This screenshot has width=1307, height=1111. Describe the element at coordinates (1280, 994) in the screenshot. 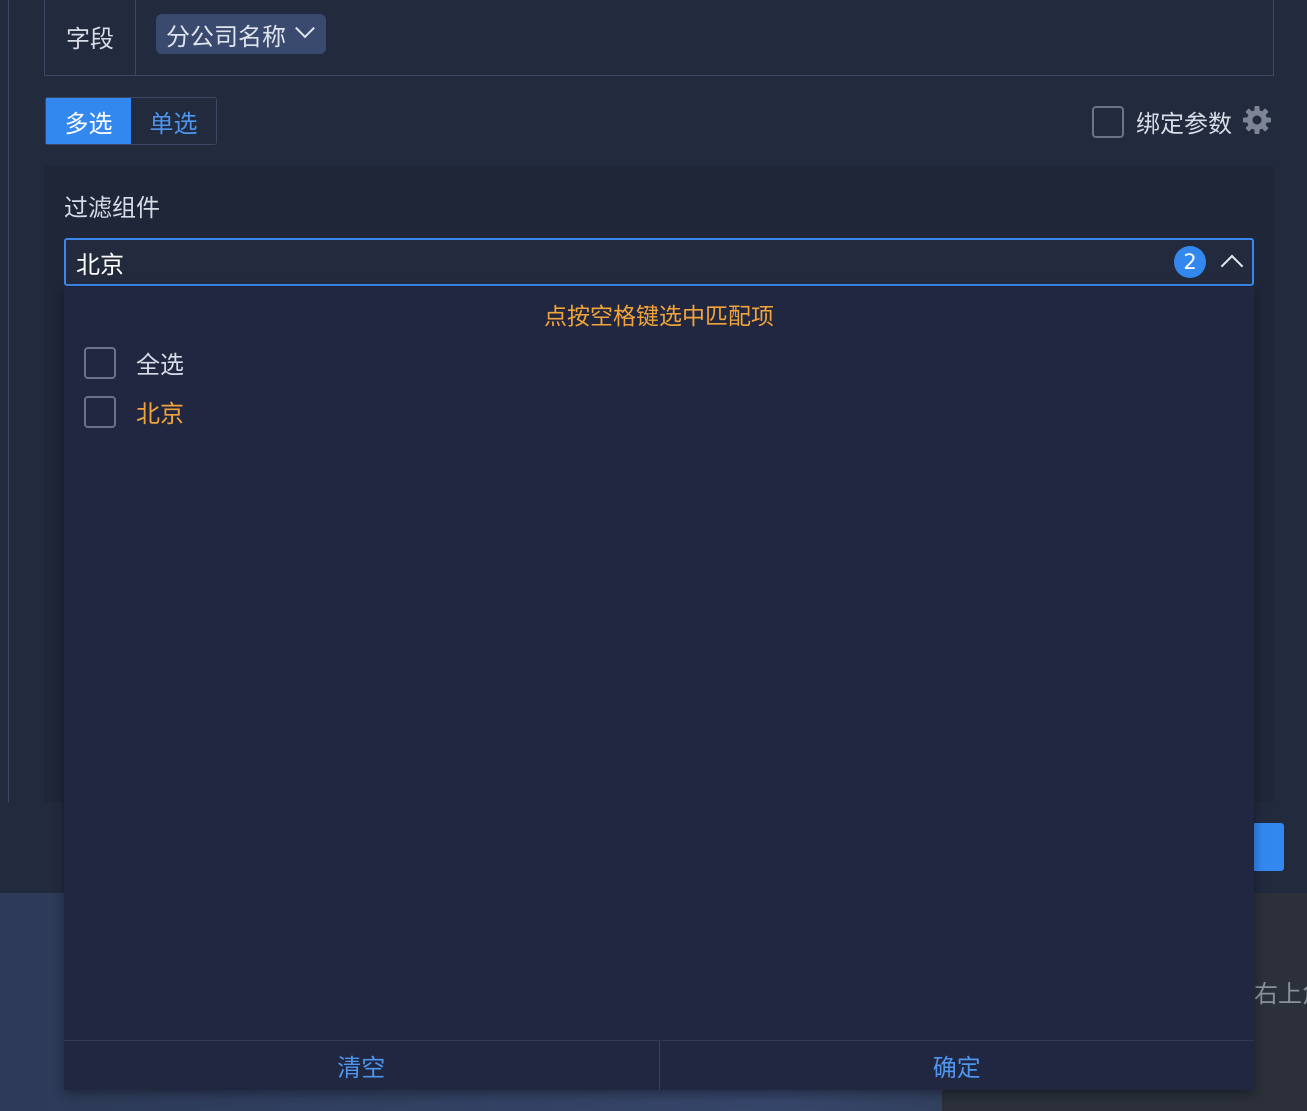

I see `background-corner-text: 右上角` at that location.